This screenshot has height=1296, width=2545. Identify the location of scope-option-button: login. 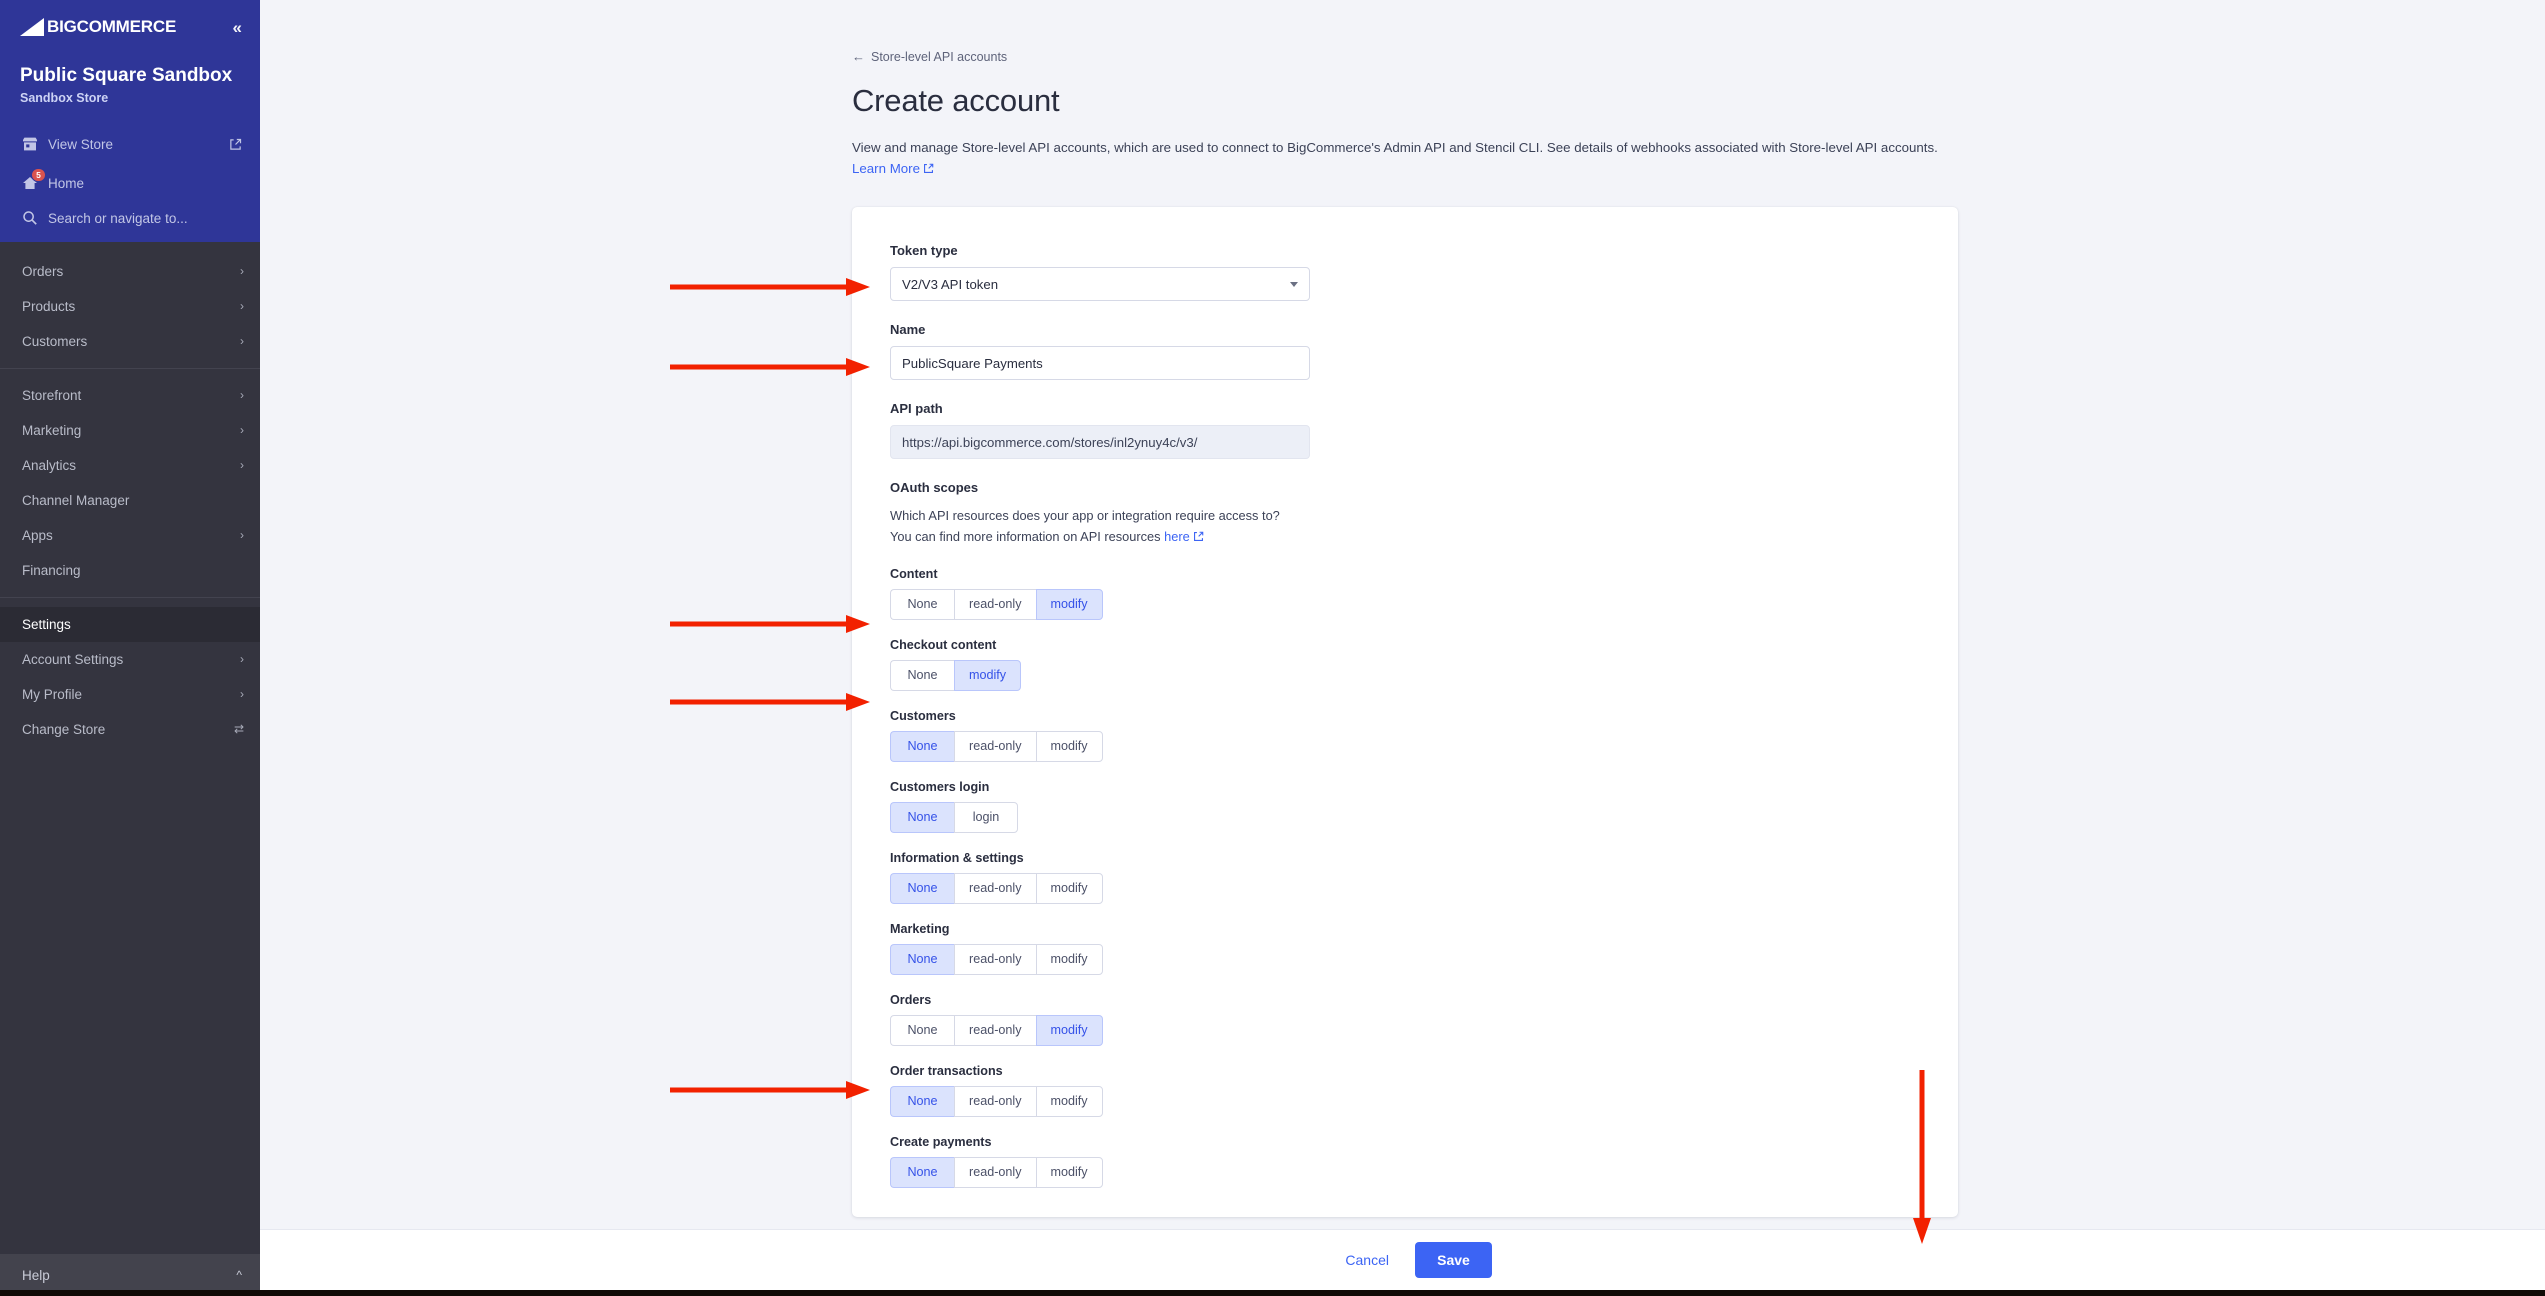
(986, 817).